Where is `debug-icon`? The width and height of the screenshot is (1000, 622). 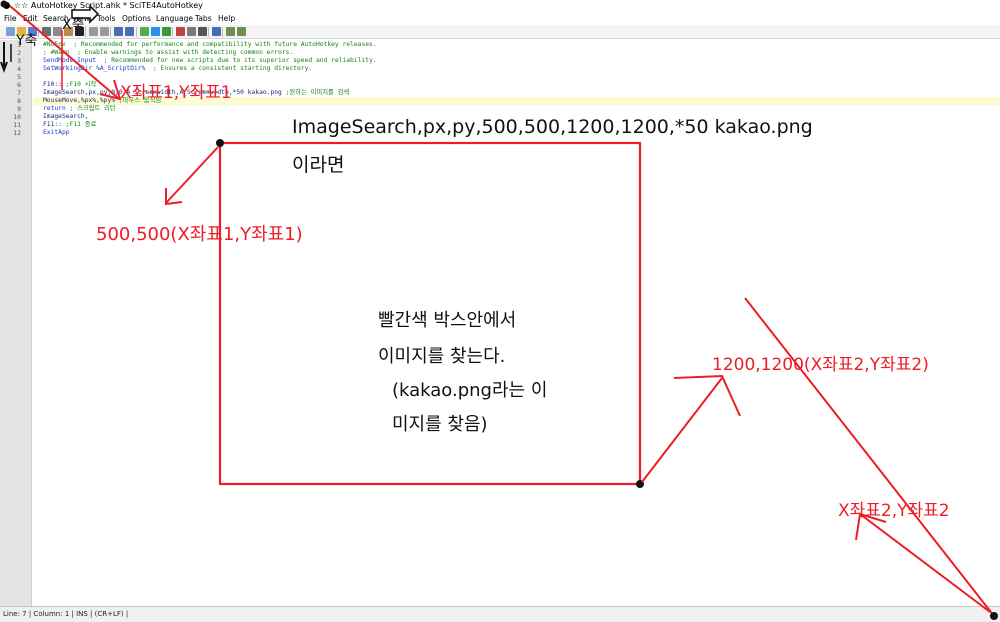 debug-icon is located at coordinates (166, 31).